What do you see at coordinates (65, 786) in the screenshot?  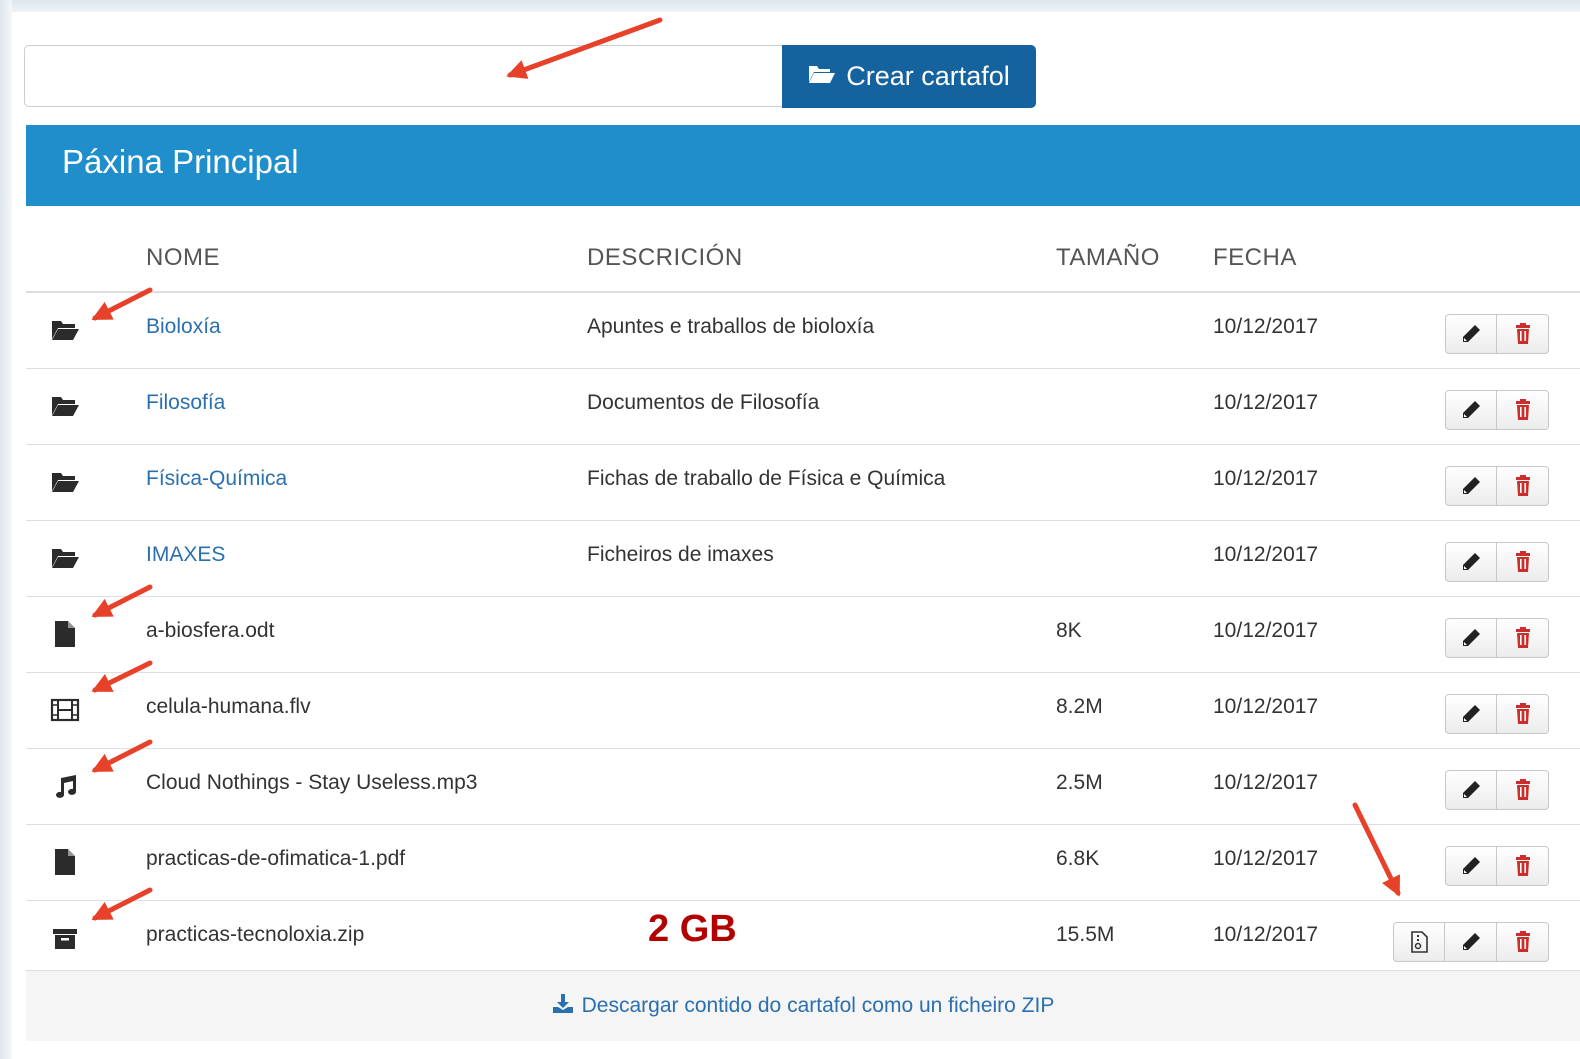 I see `music-icon` at bounding box center [65, 786].